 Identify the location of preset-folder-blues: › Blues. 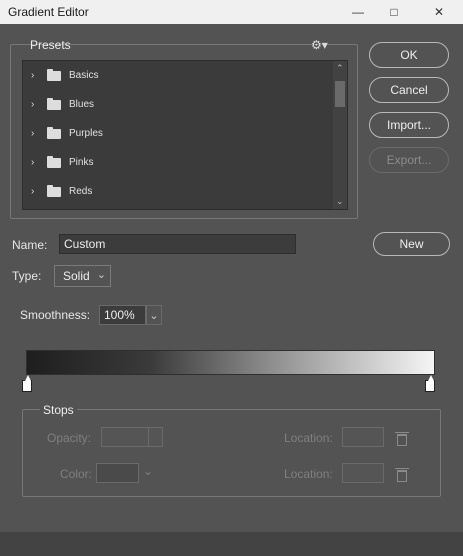
(185, 104).